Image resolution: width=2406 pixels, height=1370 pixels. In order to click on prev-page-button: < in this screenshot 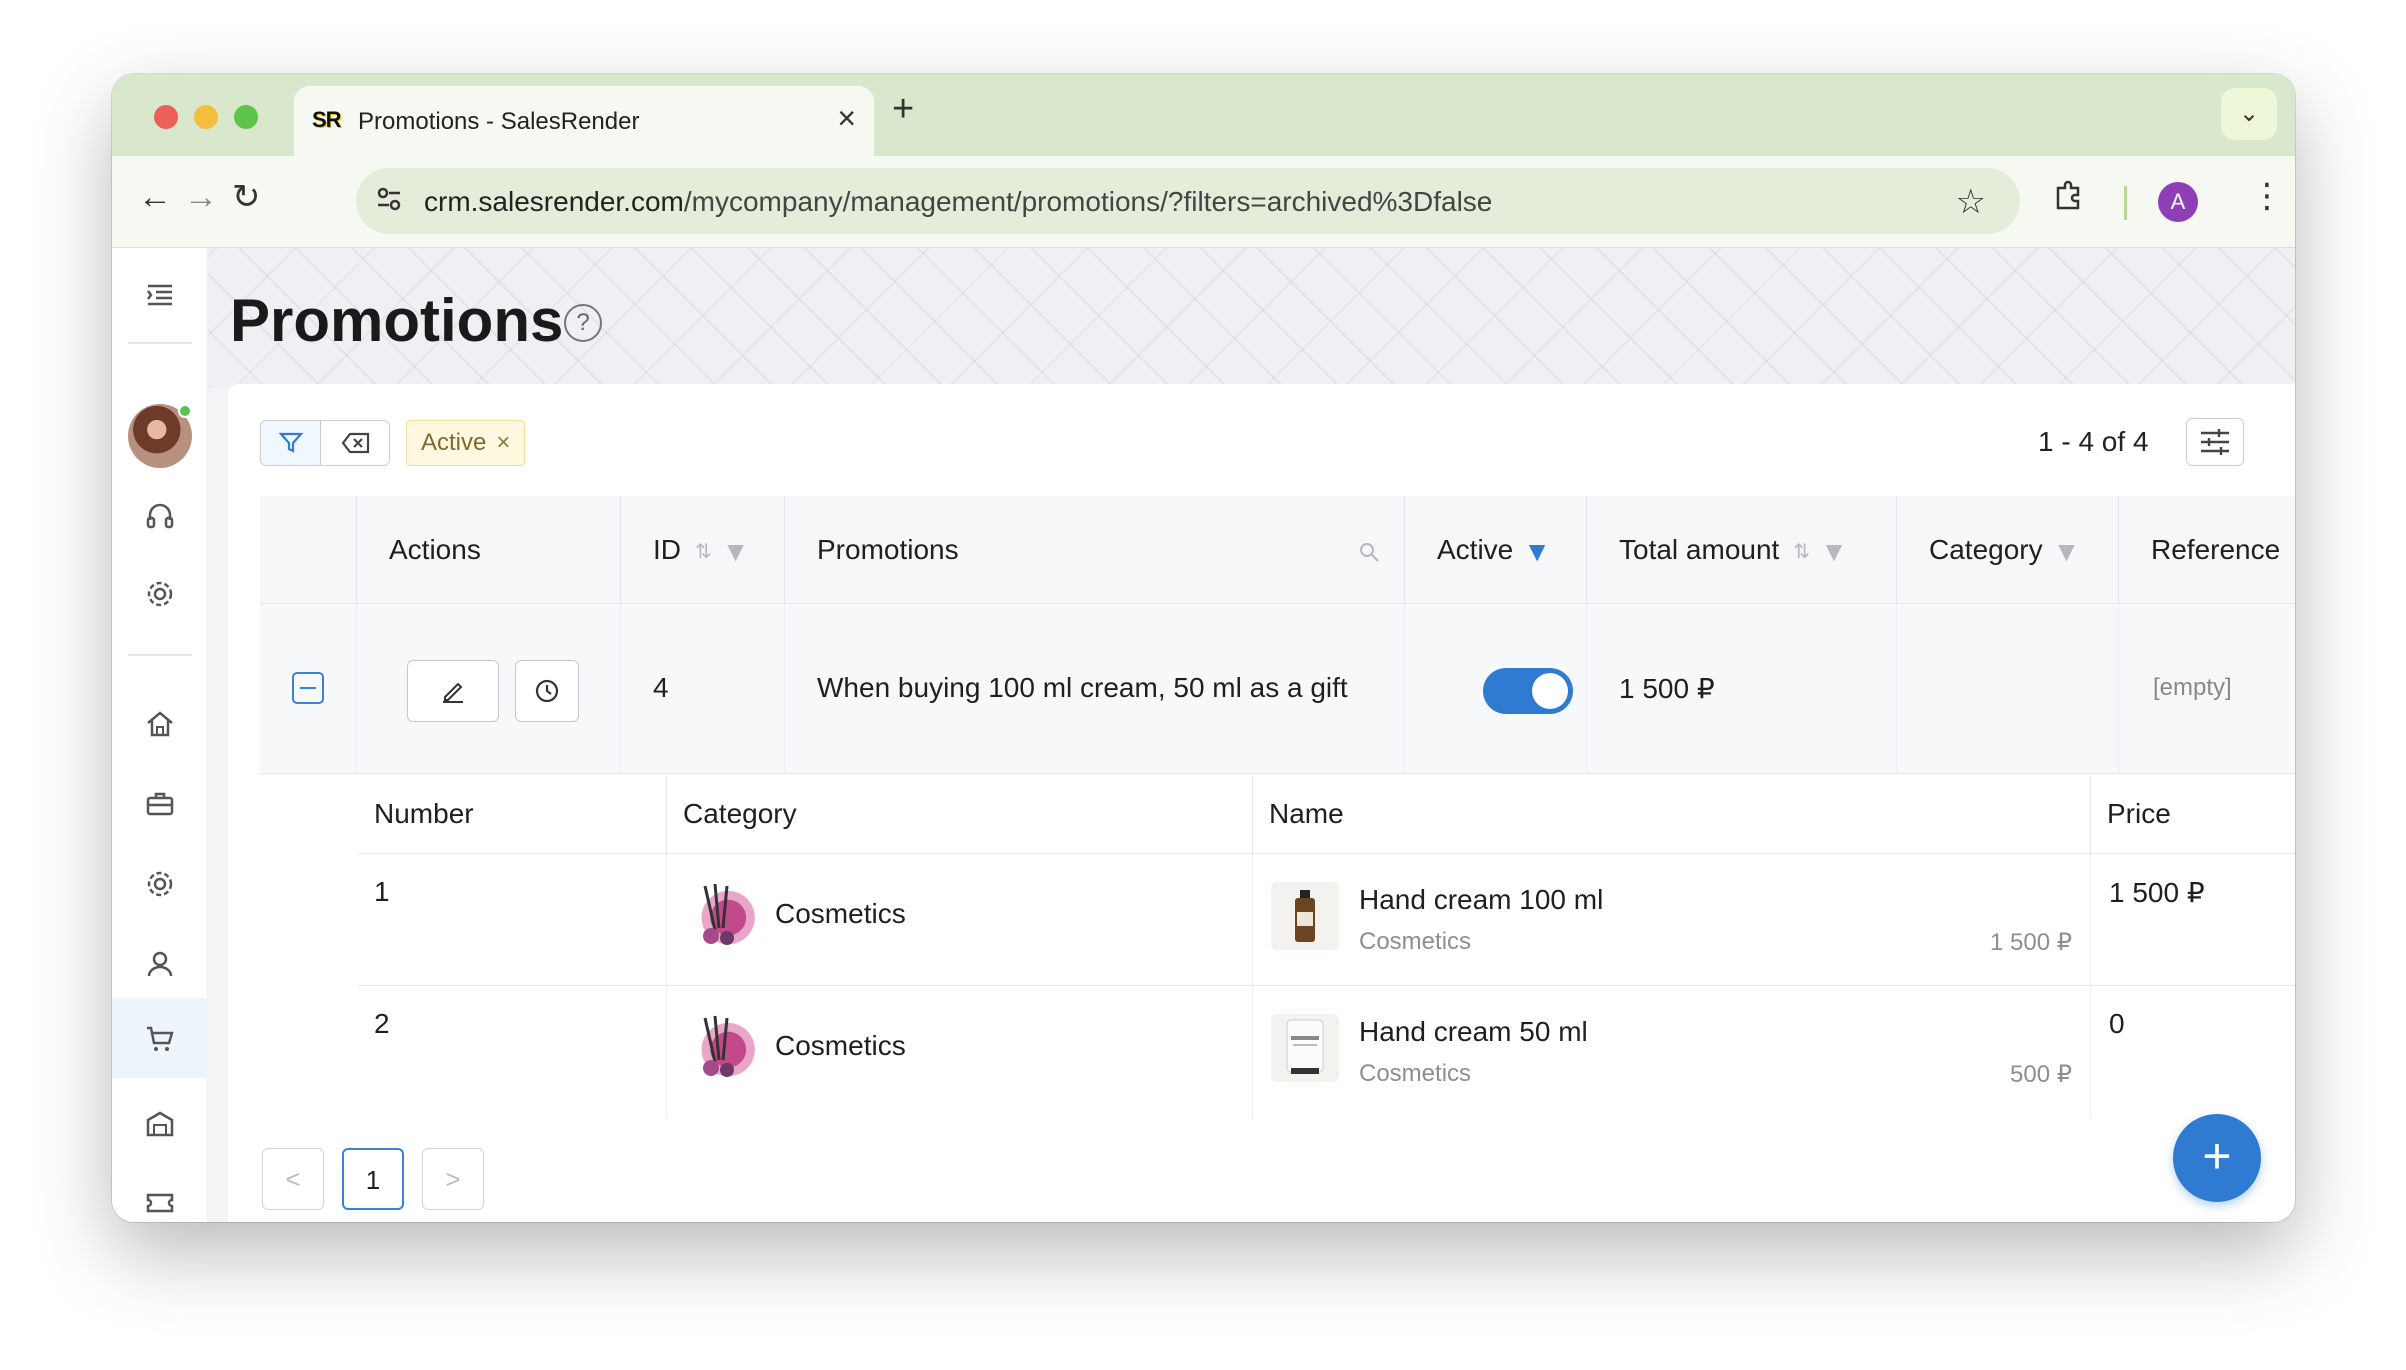, I will do `click(293, 1179)`.